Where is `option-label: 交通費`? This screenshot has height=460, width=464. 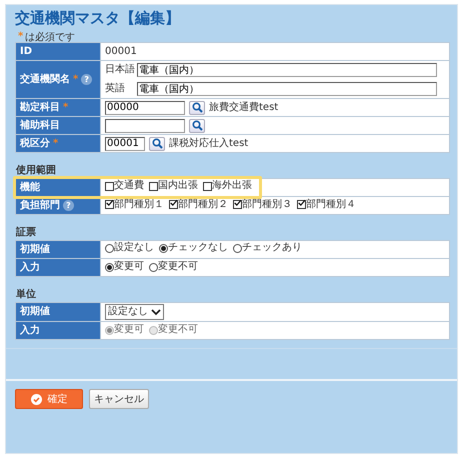 option-label: 交通費 is located at coordinates (129, 186).